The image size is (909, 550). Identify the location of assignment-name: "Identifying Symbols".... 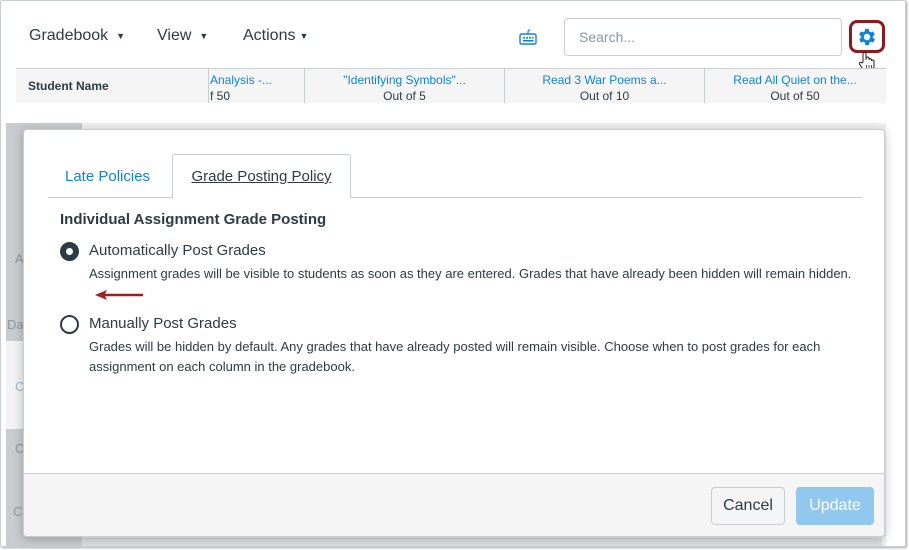
(404, 80).